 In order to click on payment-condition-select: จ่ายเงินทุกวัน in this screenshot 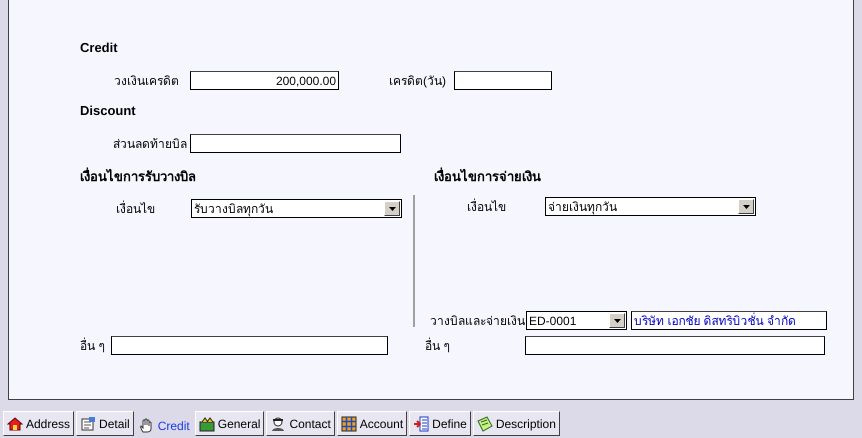, I will do `click(650, 206)`.